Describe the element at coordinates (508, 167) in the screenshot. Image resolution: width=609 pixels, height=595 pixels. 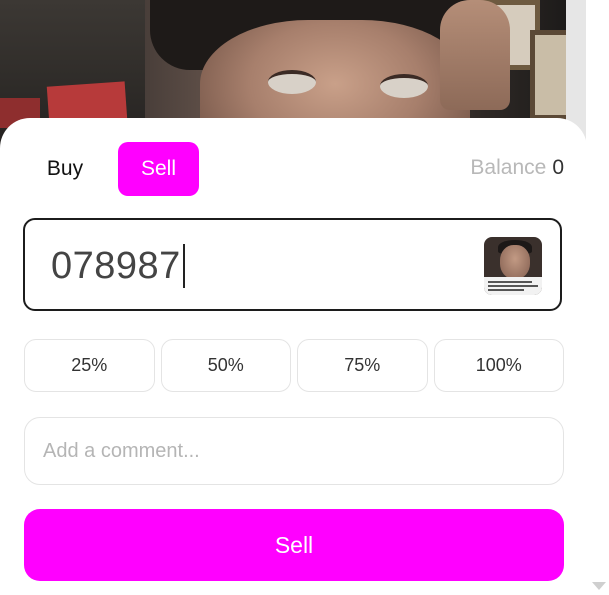
I see `balance-label: Balance` at that location.